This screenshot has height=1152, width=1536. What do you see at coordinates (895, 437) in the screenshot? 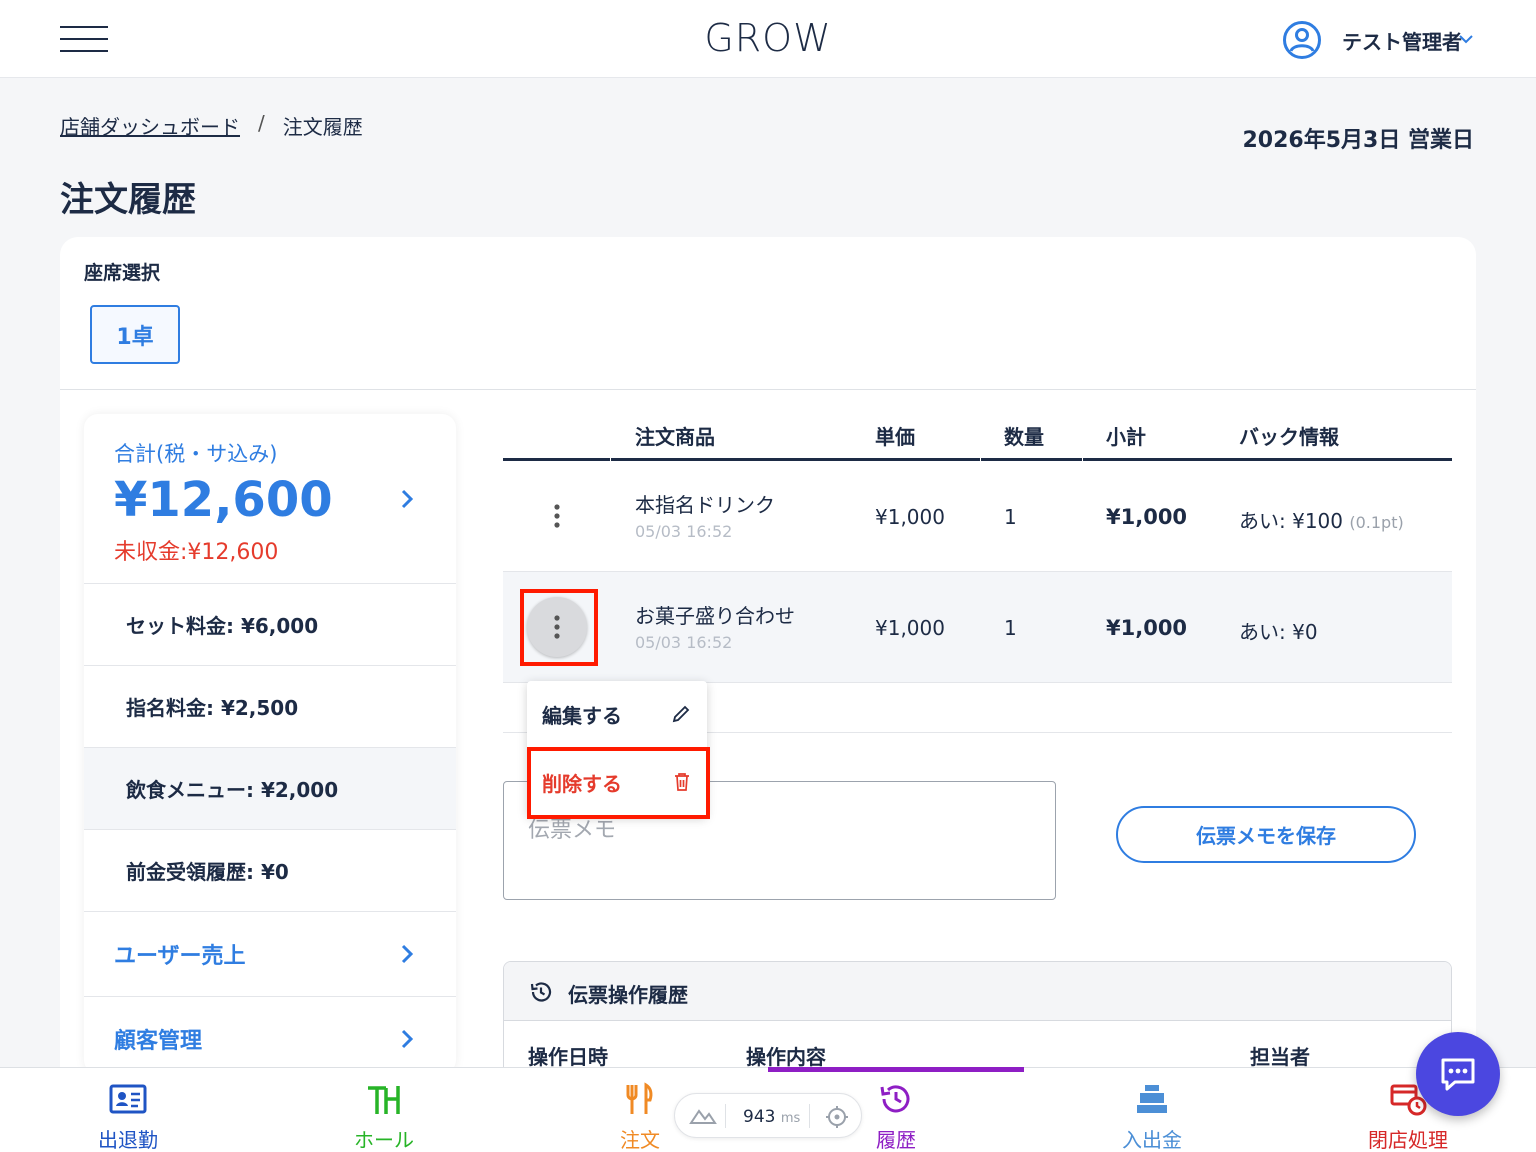
I see `col-price: 単価` at bounding box center [895, 437].